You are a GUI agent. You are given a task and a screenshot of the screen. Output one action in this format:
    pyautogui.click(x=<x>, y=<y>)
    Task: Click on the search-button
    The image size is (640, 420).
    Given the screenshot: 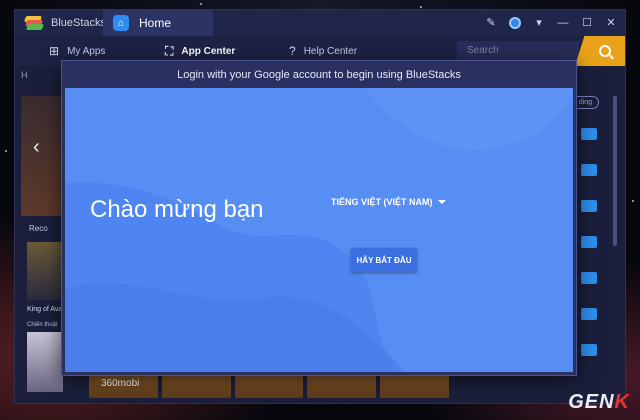 What is the action you would take?
    pyautogui.click(x=600, y=51)
    